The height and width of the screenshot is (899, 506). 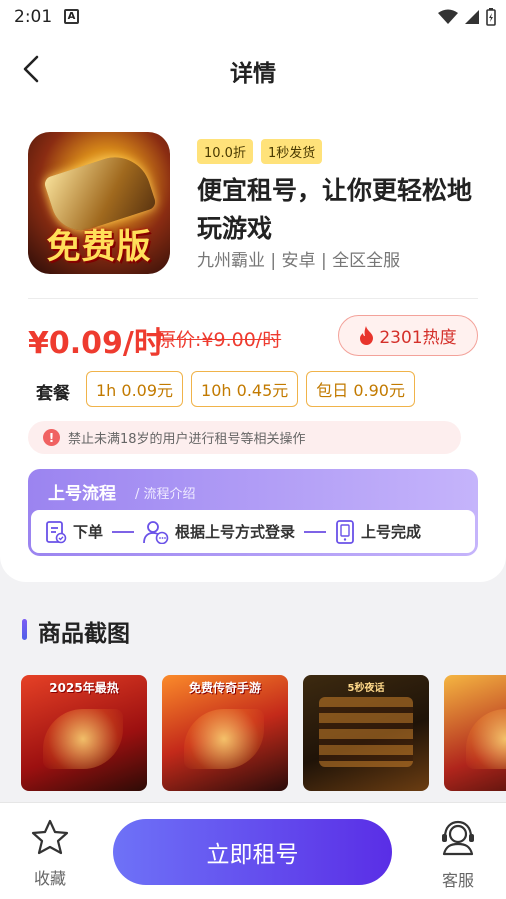 What do you see at coordinates (49, 878) in the screenshot?
I see `favorite-label: 收藏` at bounding box center [49, 878].